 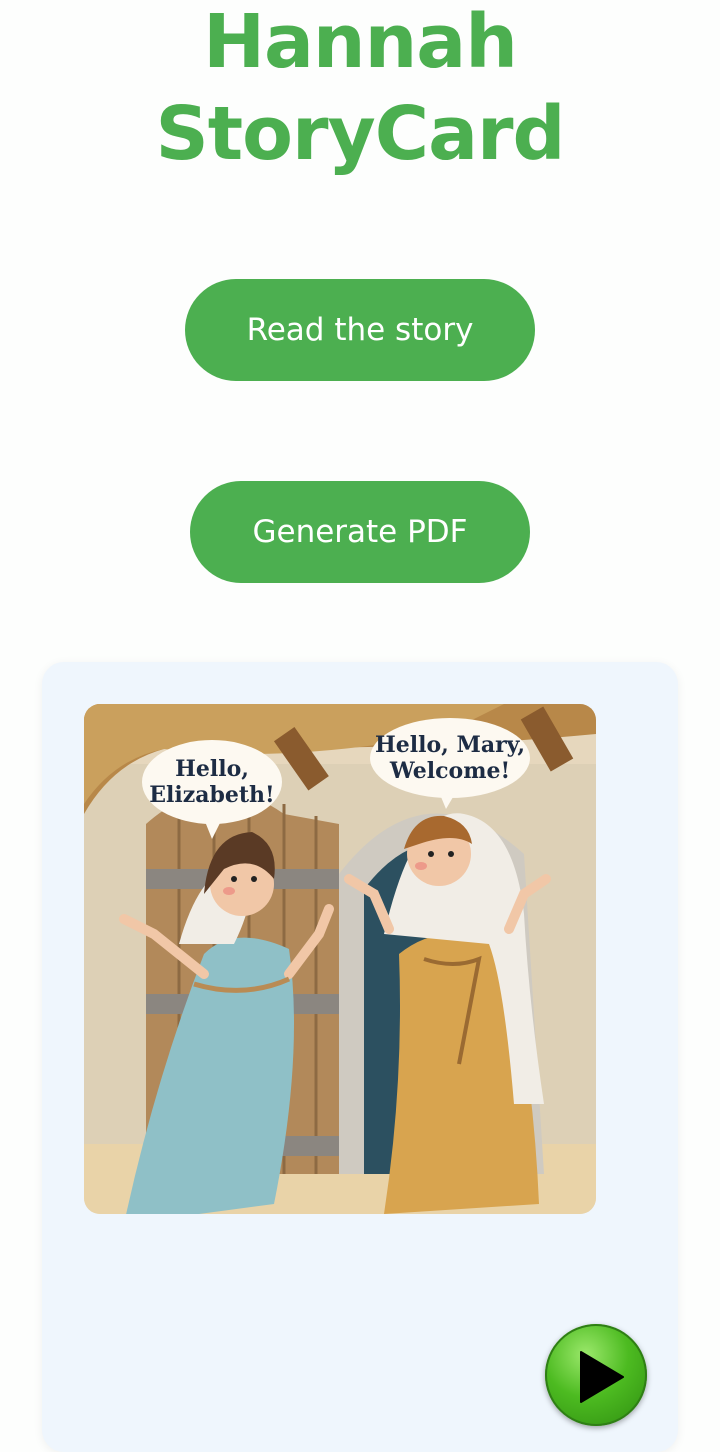 I want to click on read-story-button: Read the story, so click(x=360, y=330).